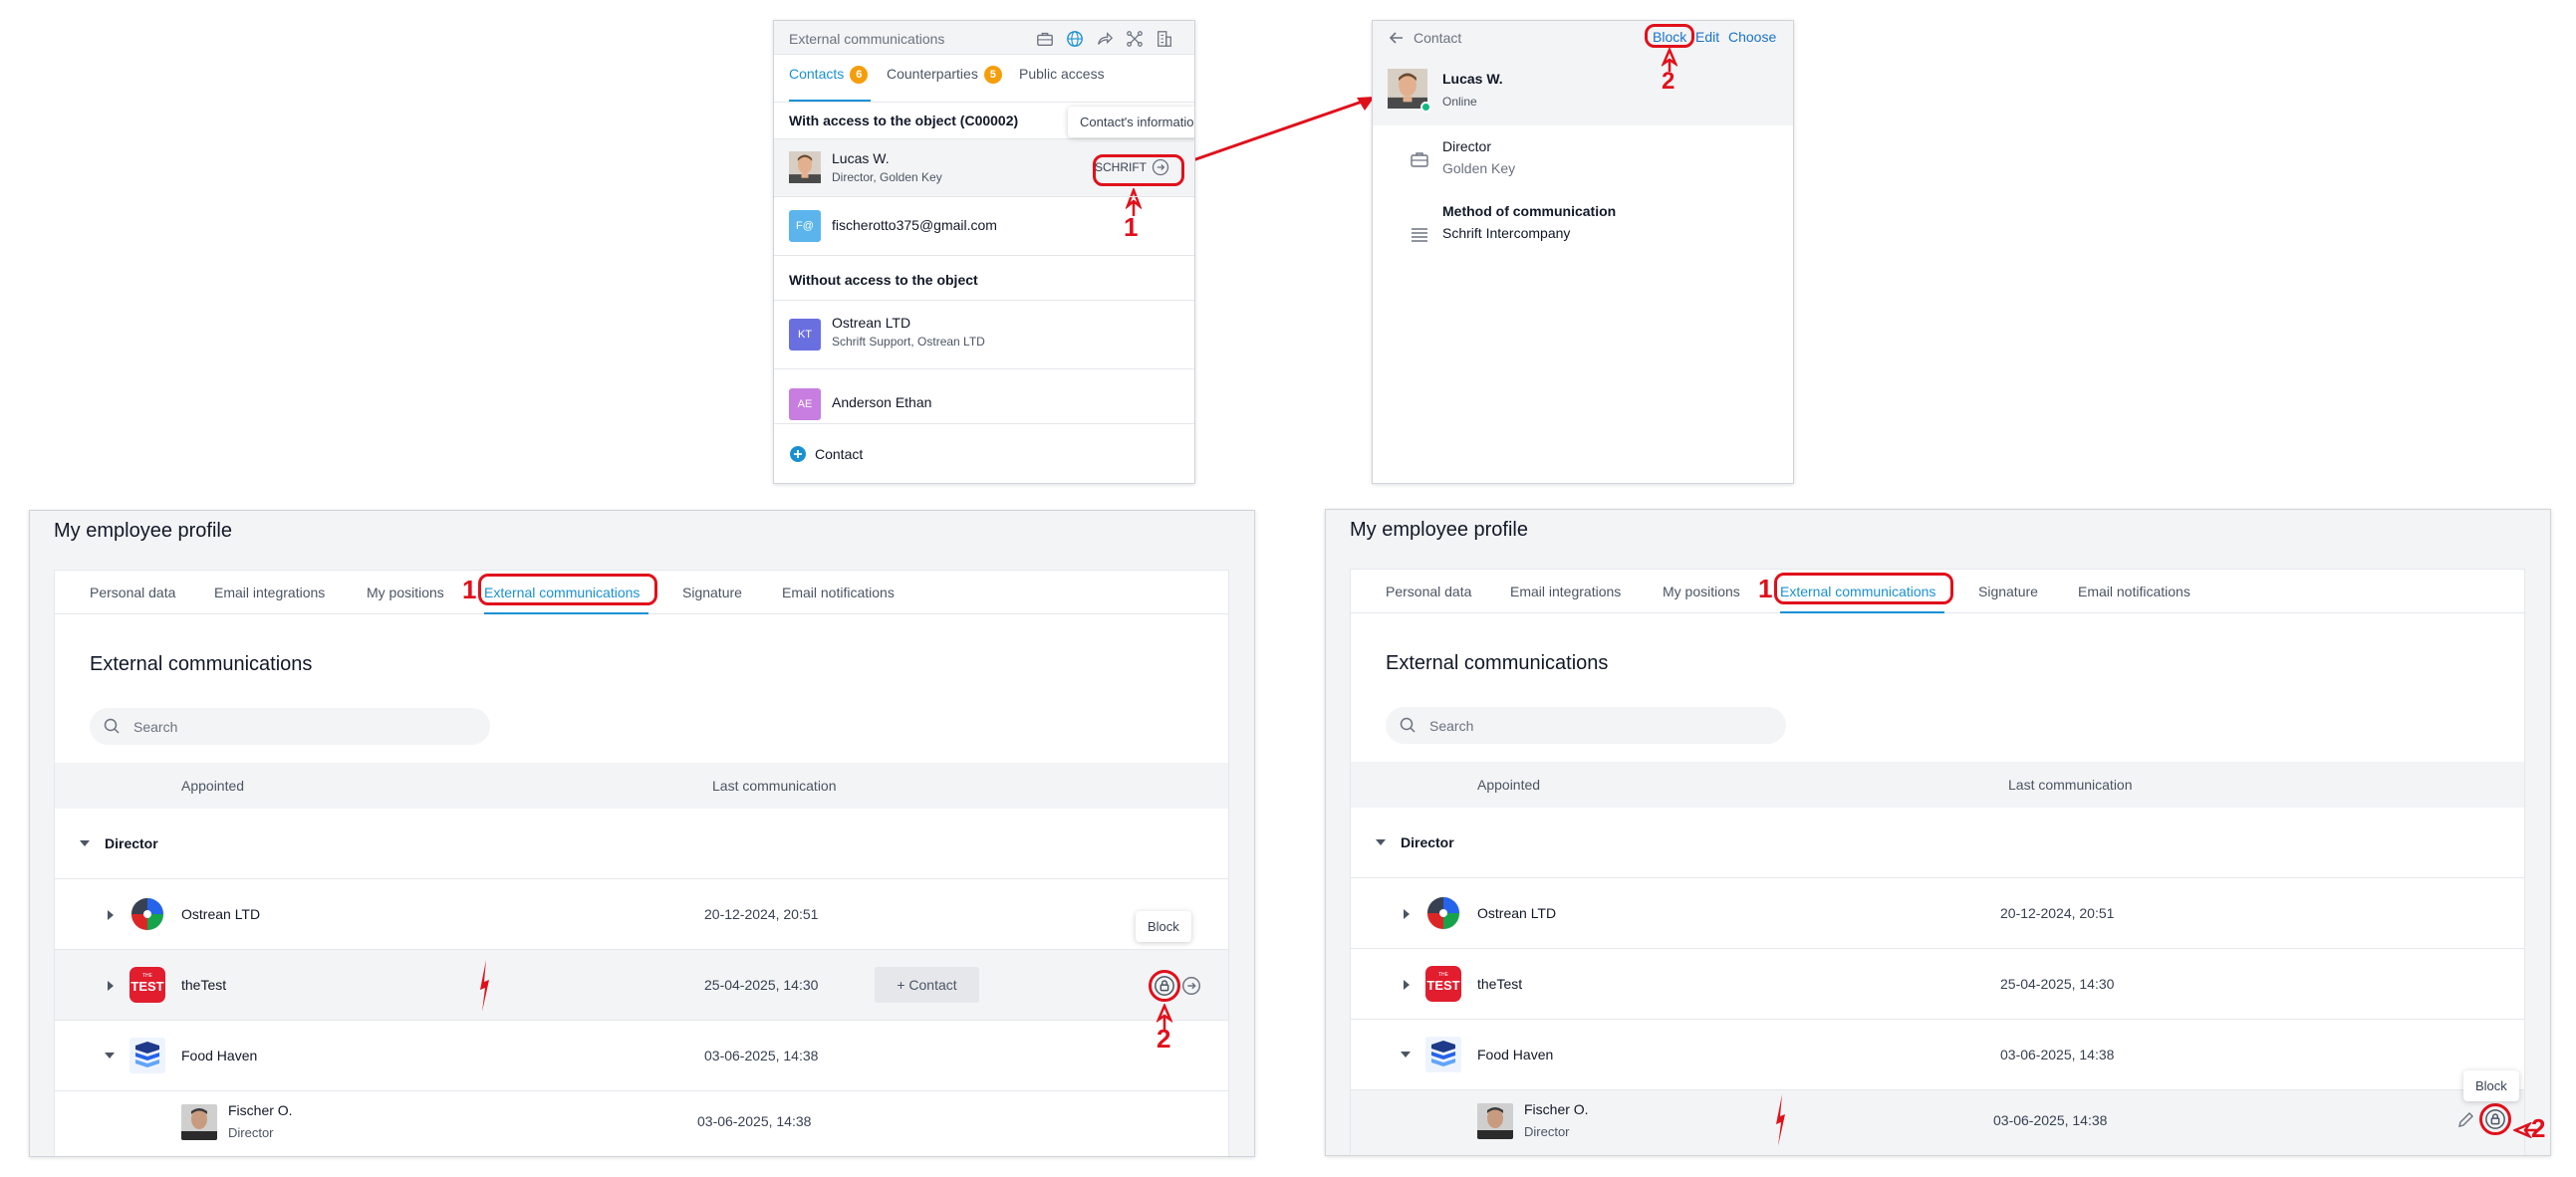  Describe the element at coordinates (1075, 39) in the screenshot. I see `globe-icon` at that location.